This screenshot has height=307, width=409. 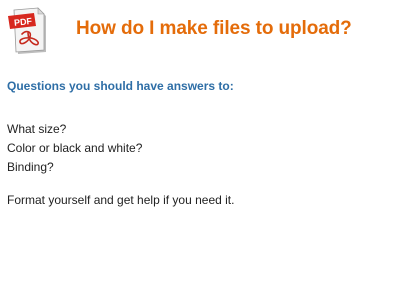 I want to click on question-item: Binding?, so click(x=30, y=167).